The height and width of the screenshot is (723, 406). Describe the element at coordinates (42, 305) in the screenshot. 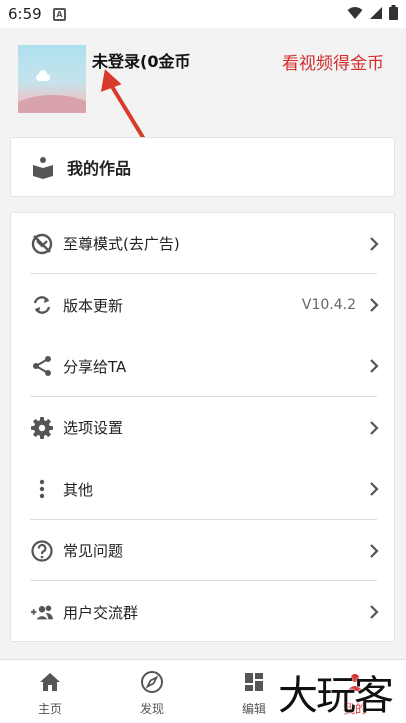

I see `sync-icon` at that location.